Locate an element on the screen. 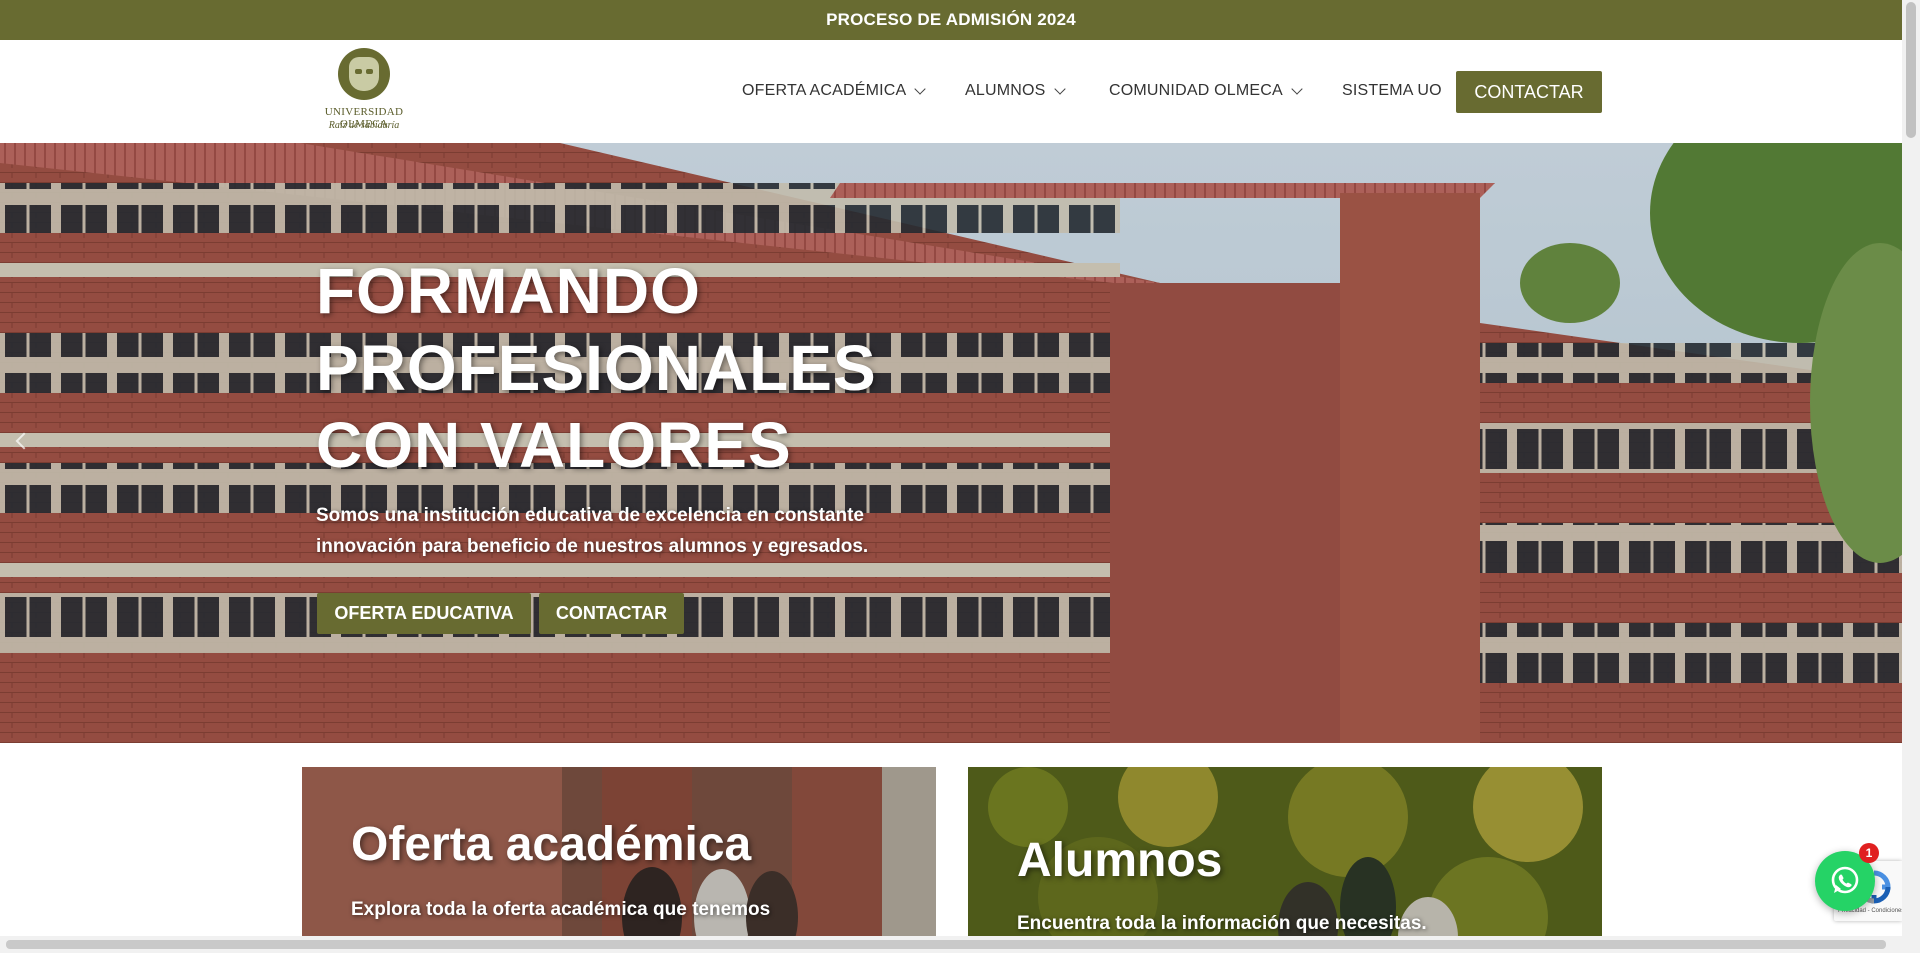  hero-title: FORMANDO PROFESIONALES CON VALORES is located at coordinates (596, 368).